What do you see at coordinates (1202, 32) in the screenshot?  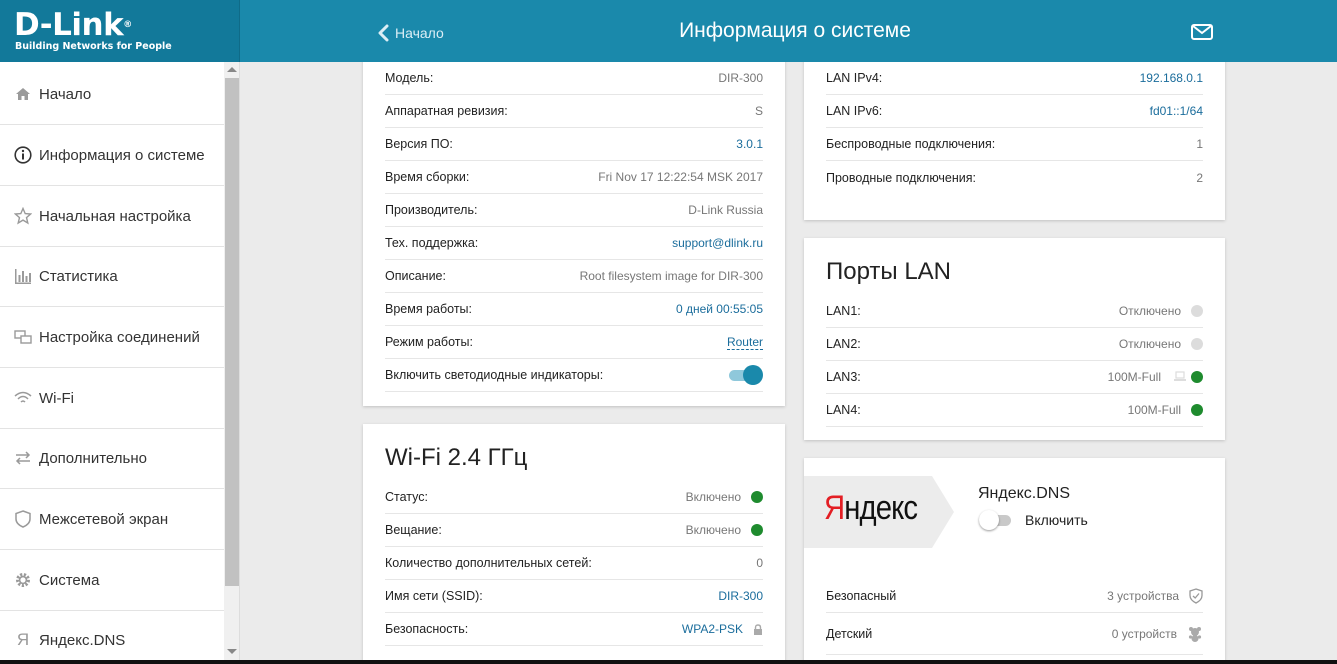 I see `mail-icon` at bounding box center [1202, 32].